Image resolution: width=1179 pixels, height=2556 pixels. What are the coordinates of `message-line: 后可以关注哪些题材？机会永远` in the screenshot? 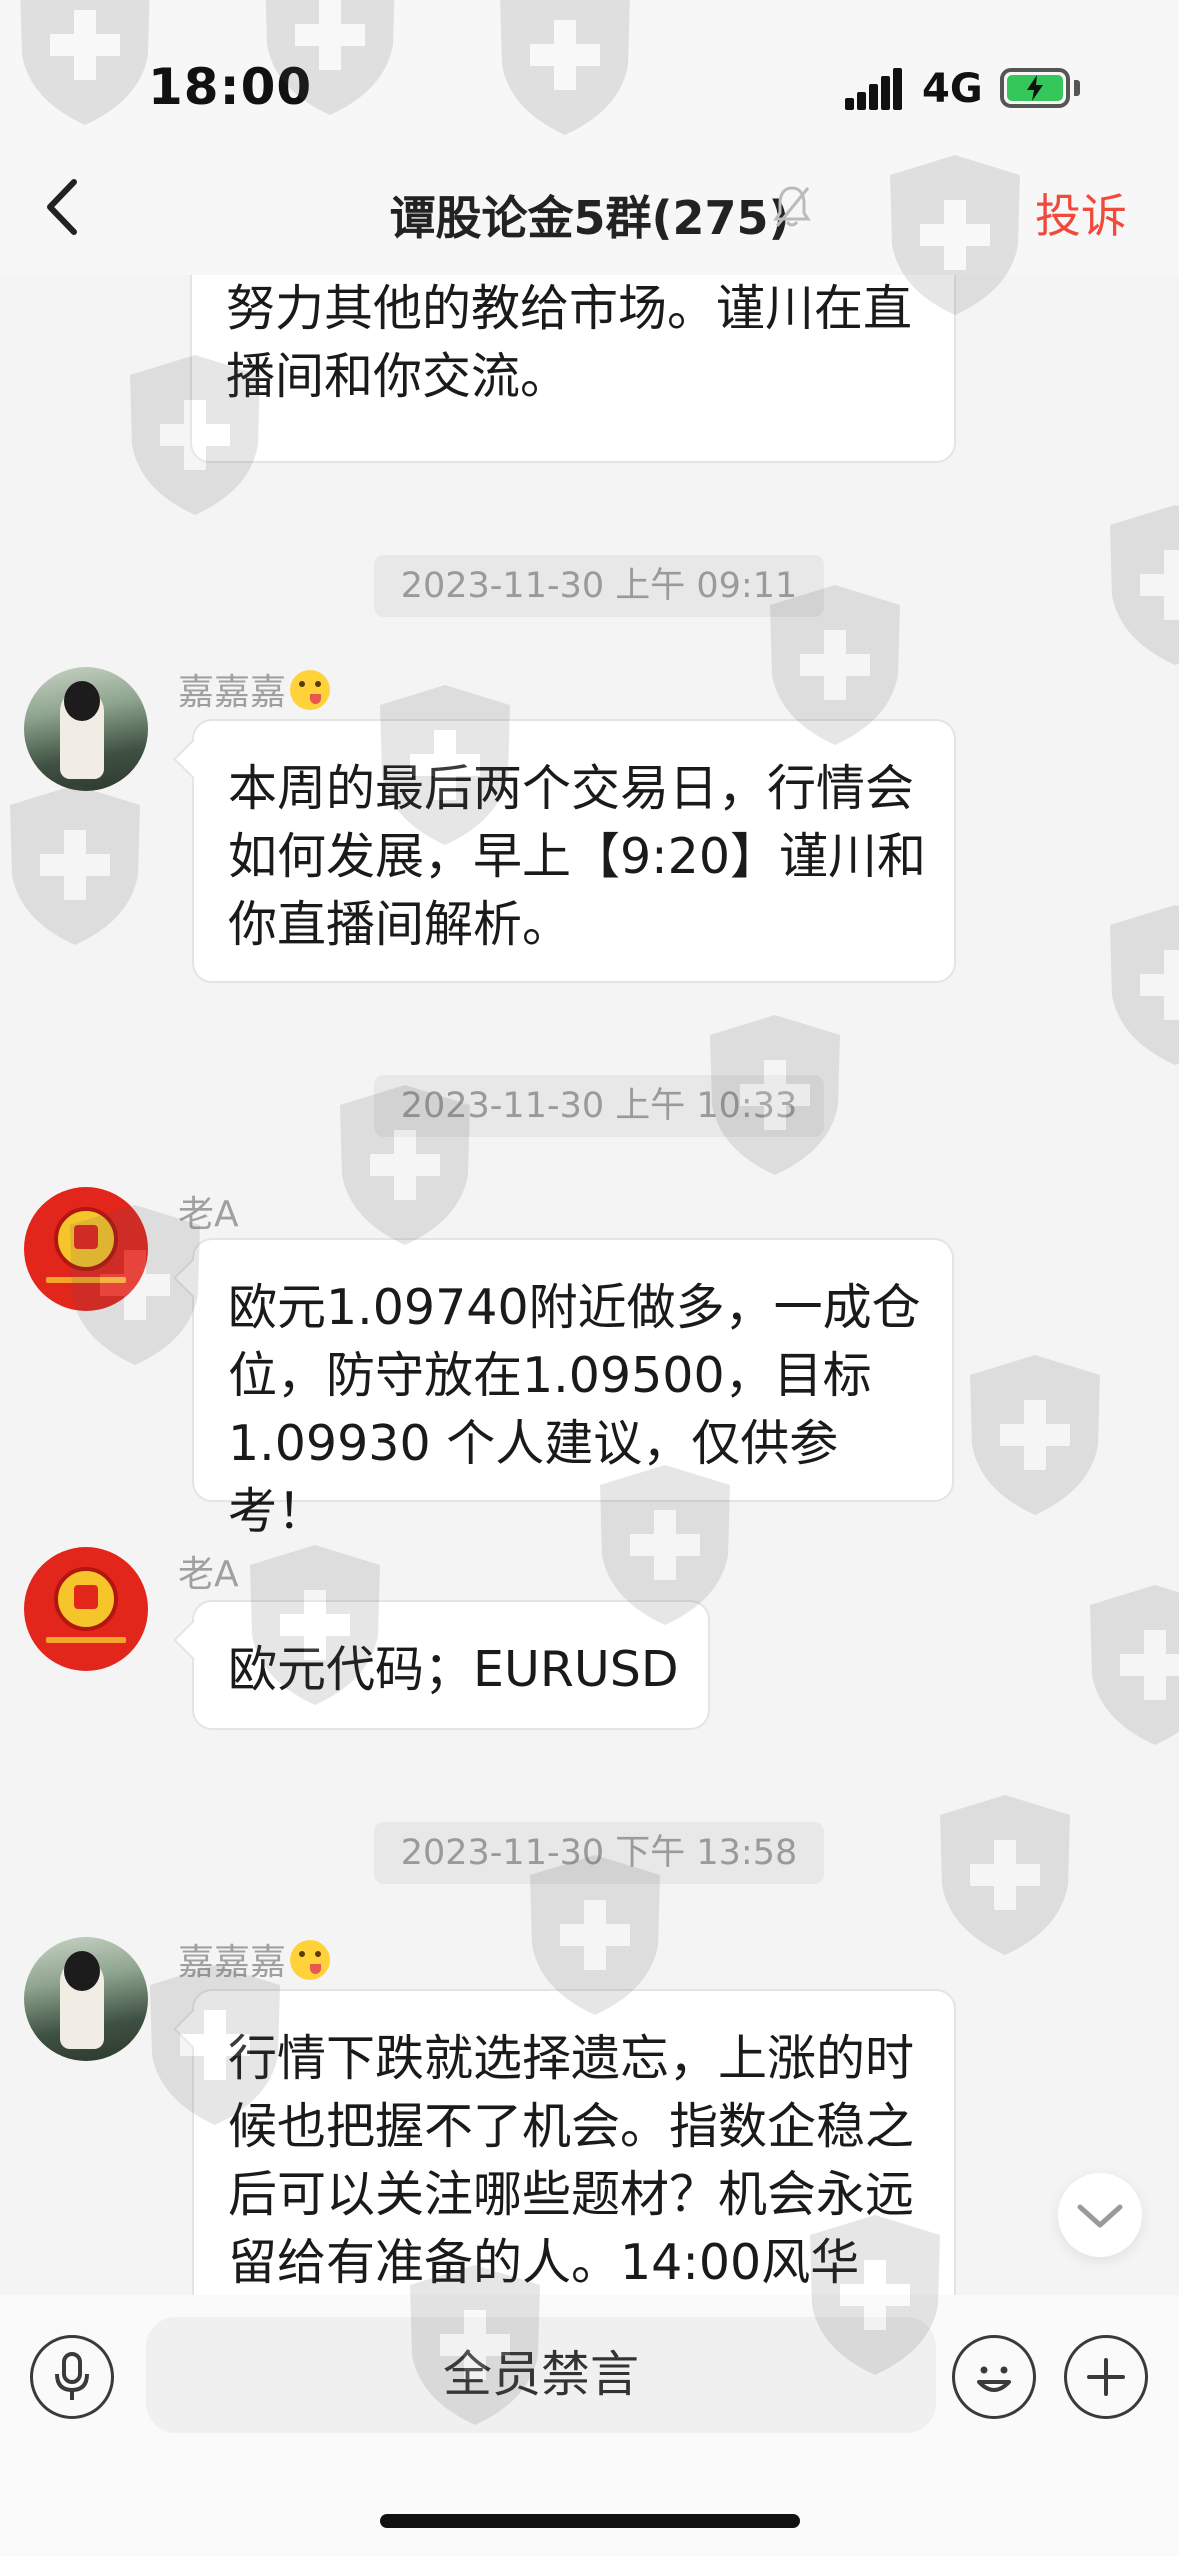 It's located at (571, 2194).